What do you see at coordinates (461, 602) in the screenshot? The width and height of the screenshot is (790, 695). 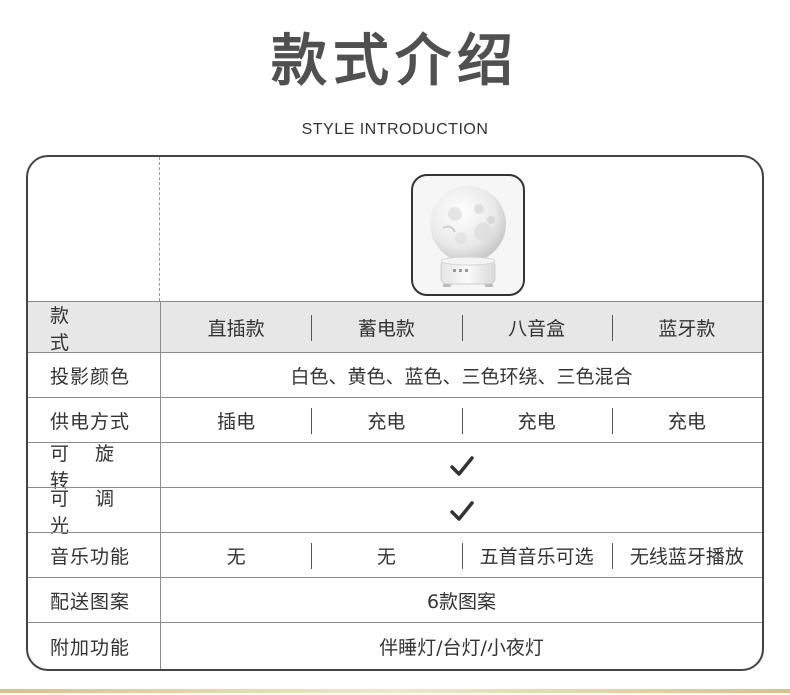 I see `patterns-value: 6款图案` at bounding box center [461, 602].